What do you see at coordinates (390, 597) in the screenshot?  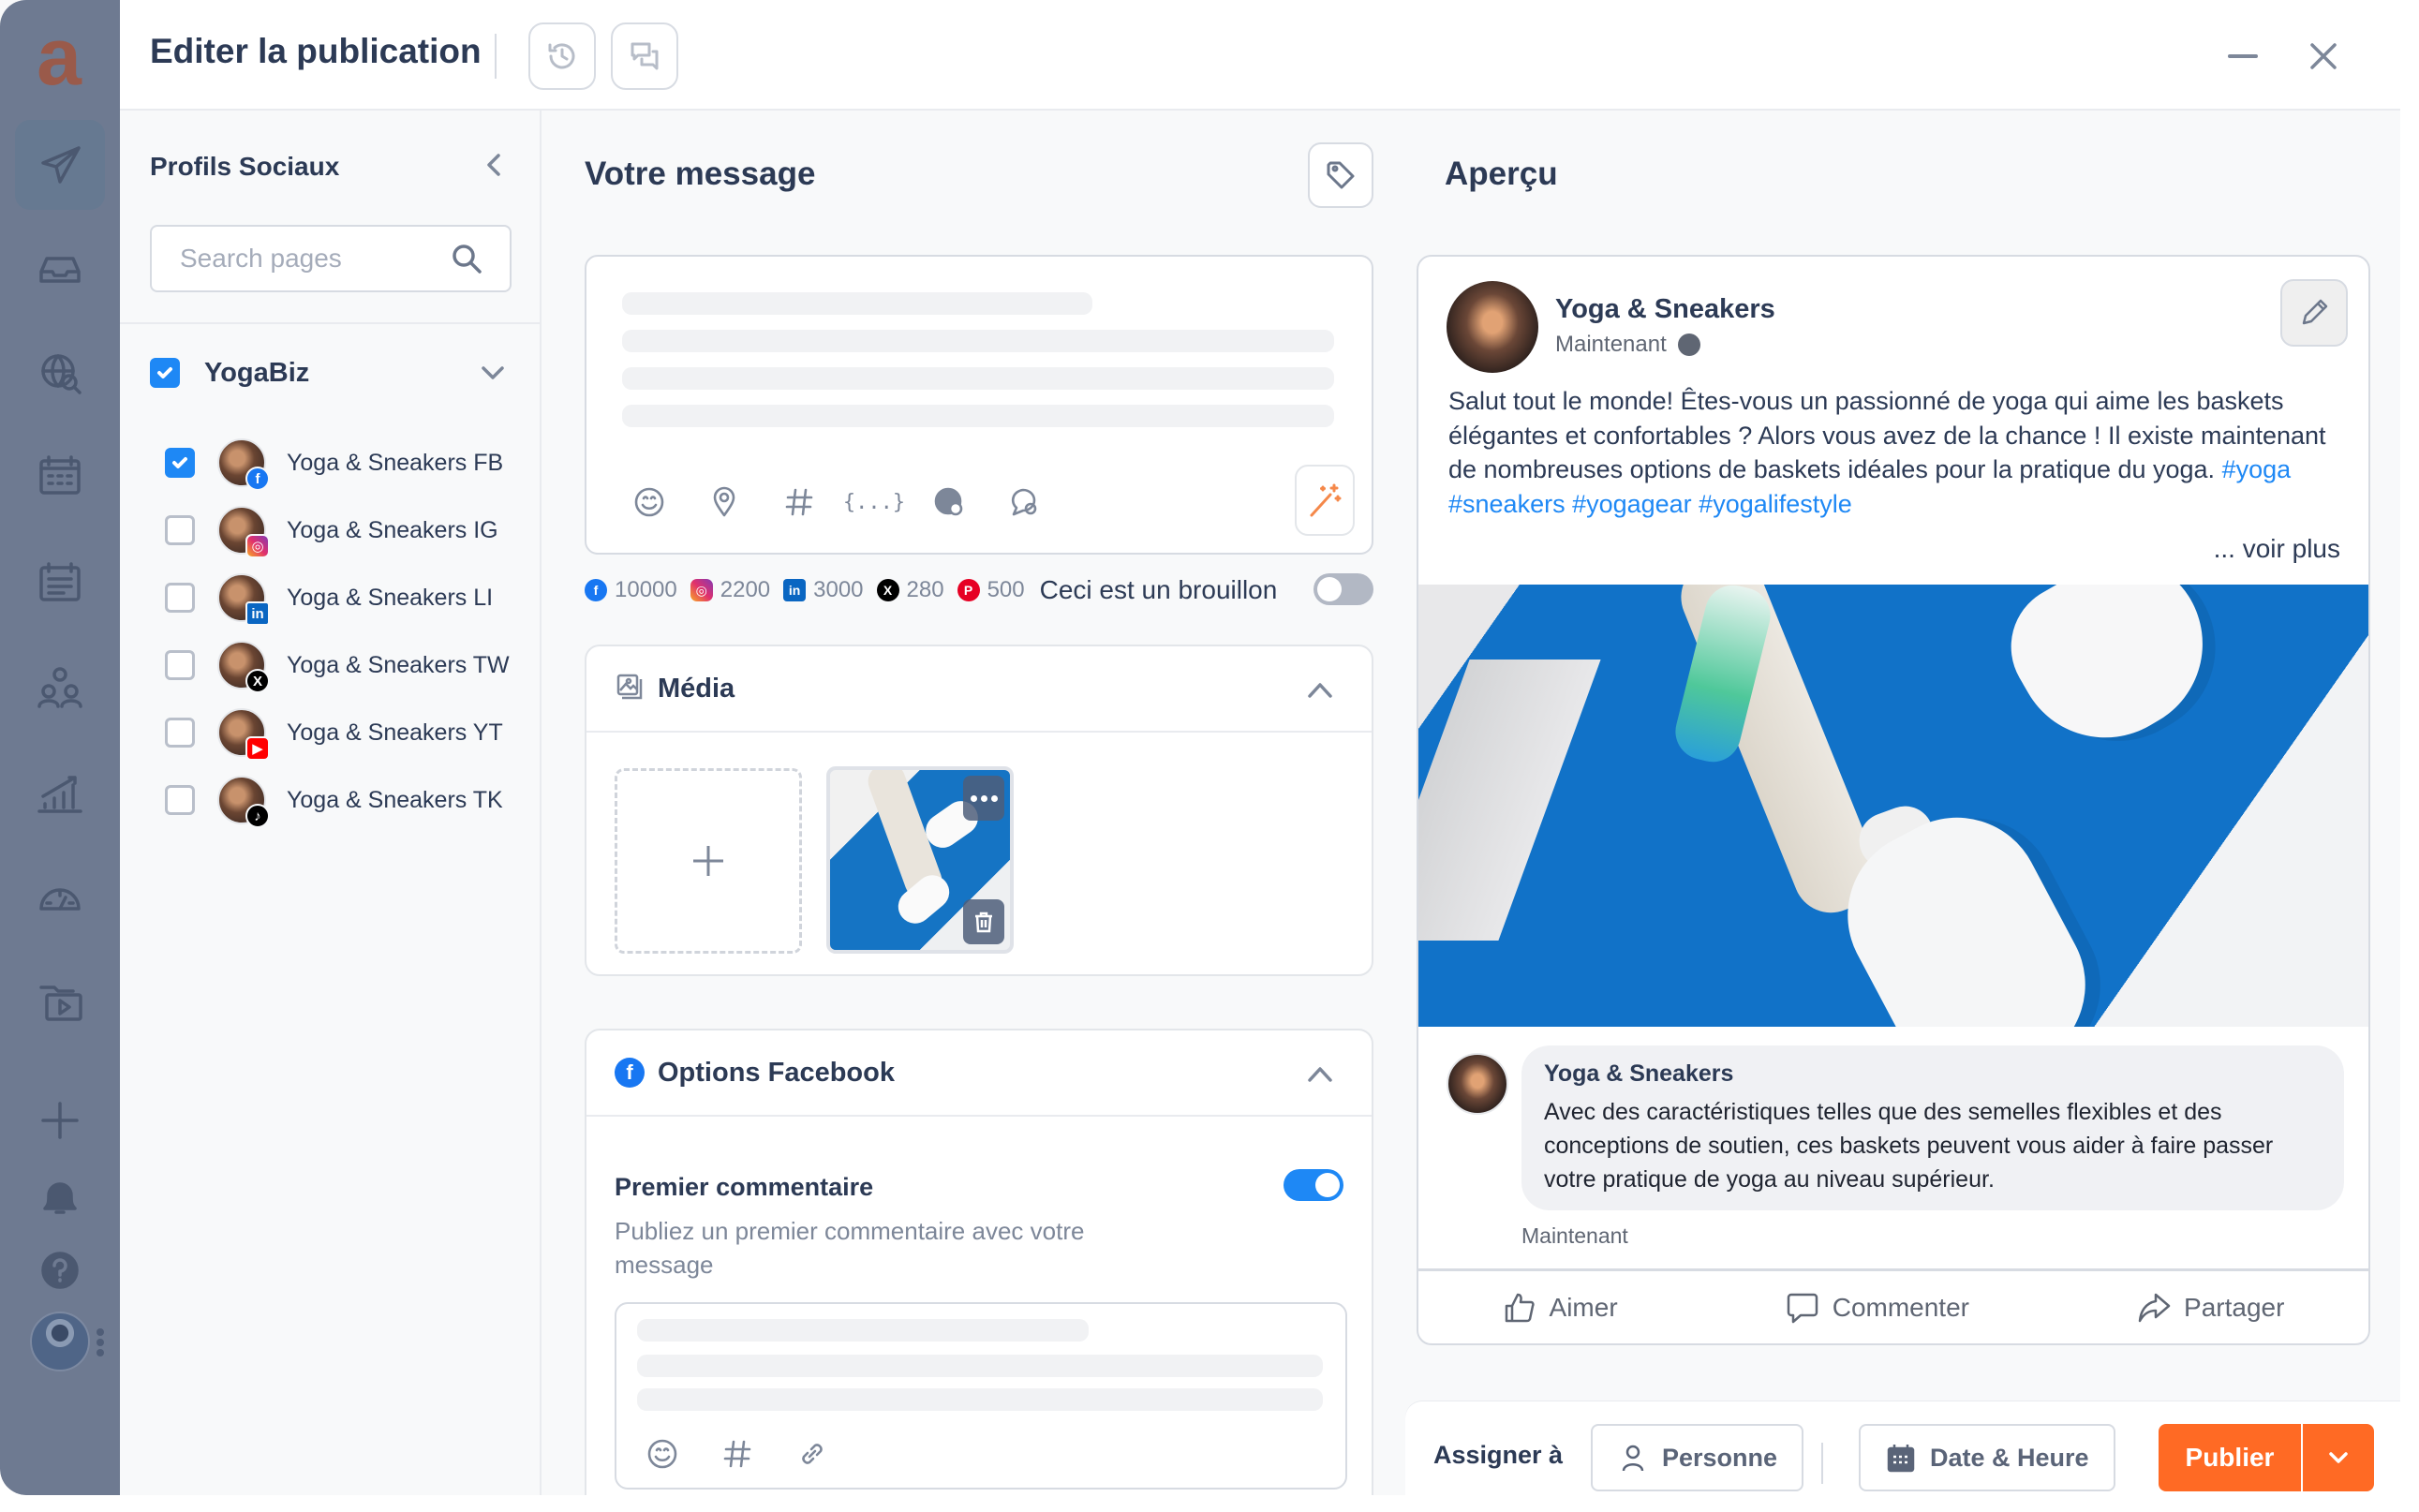 I see `profile-name: Yoga & Sneakers LI` at bounding box center [390, 597].